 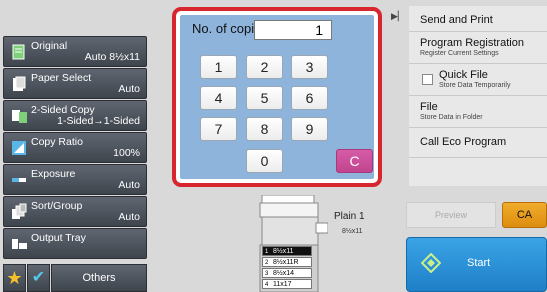 What do you see at coordinates (19, 244) in the screenshot?
I see `output-tray-icon` at bounding box center [19, 244].